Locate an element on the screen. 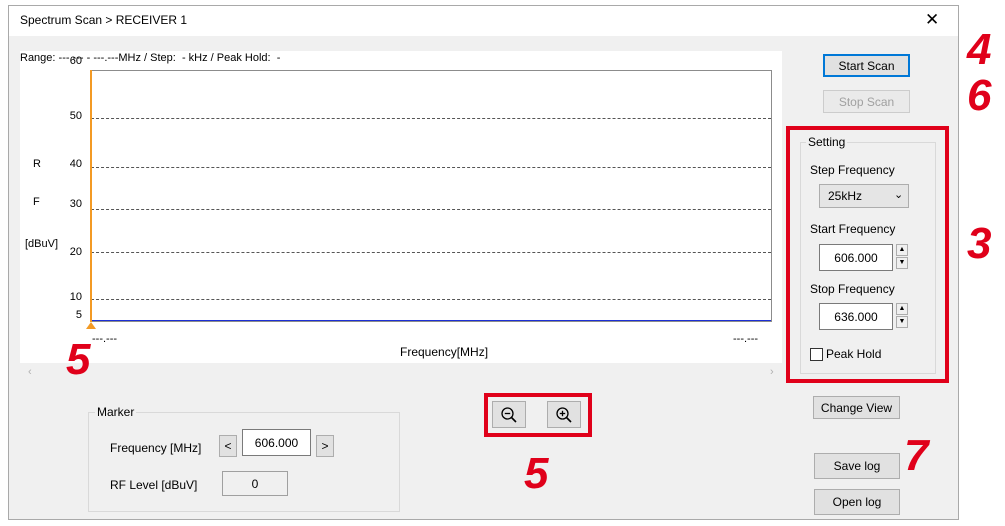 This screenshot has width=1005, height=526. callout-number: 6 is located at coordinates (979, 95).